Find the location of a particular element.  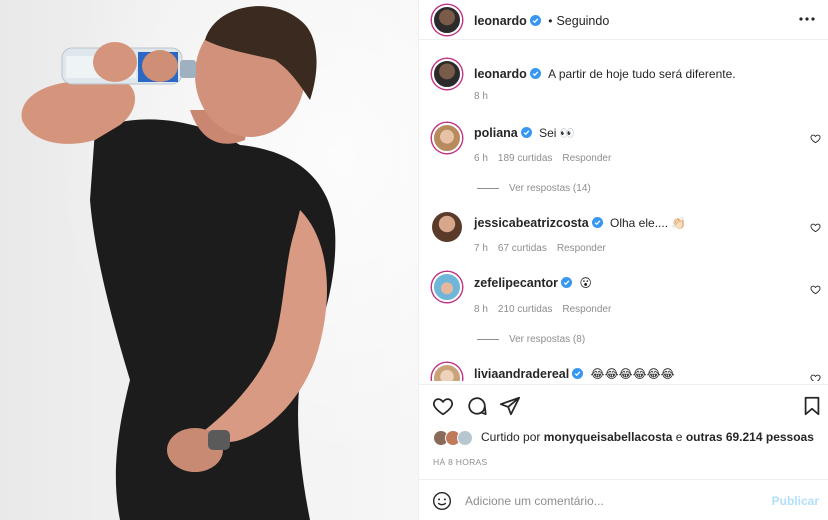

comment-text: Olha ele.... 👏🏻 is located at coordinates (648, 223).